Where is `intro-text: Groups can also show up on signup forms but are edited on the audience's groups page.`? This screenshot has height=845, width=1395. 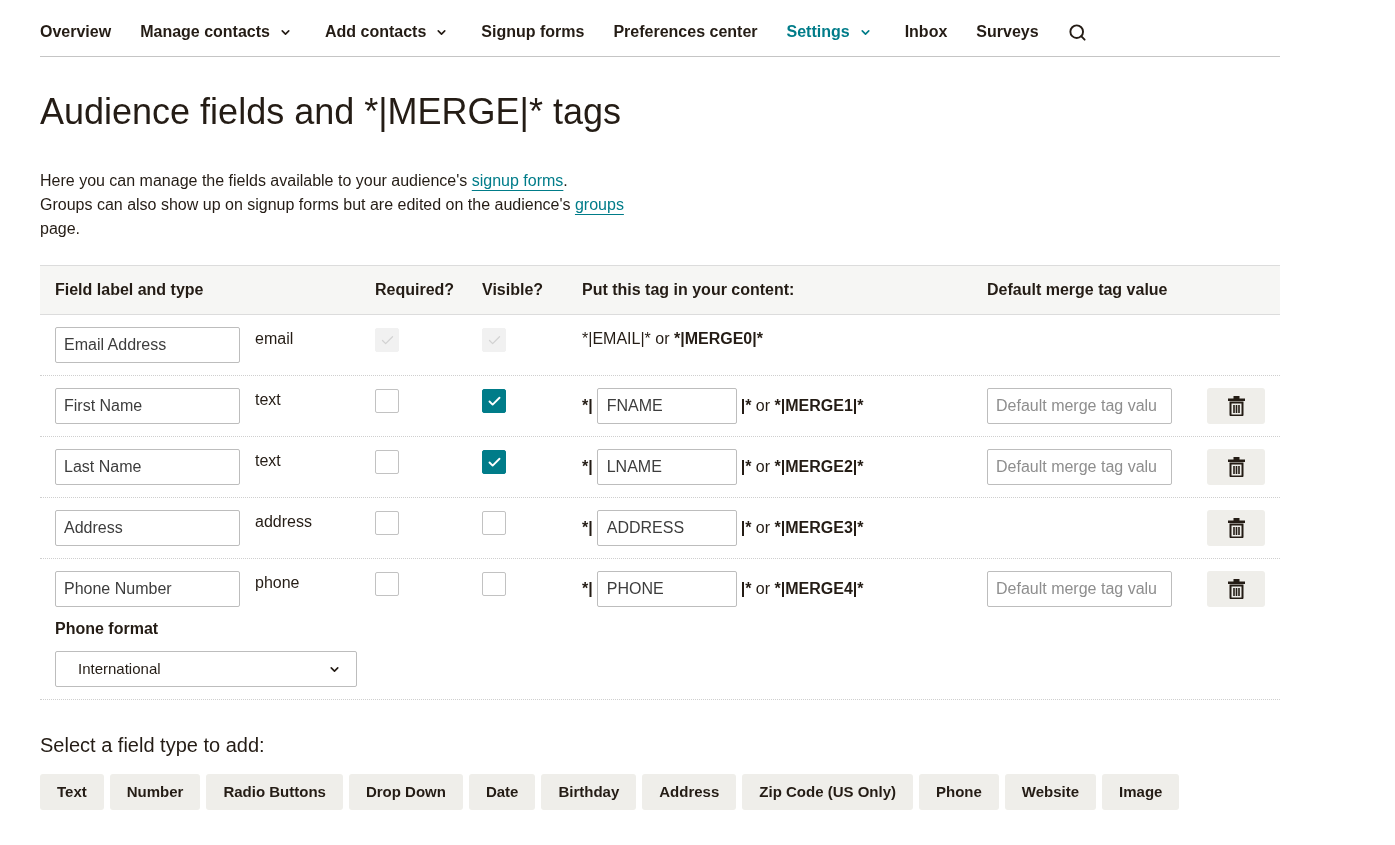
intro-text: Groups can also show up on signup forms but are edited on the audience's groups page. is located at coordinates (332, 217).